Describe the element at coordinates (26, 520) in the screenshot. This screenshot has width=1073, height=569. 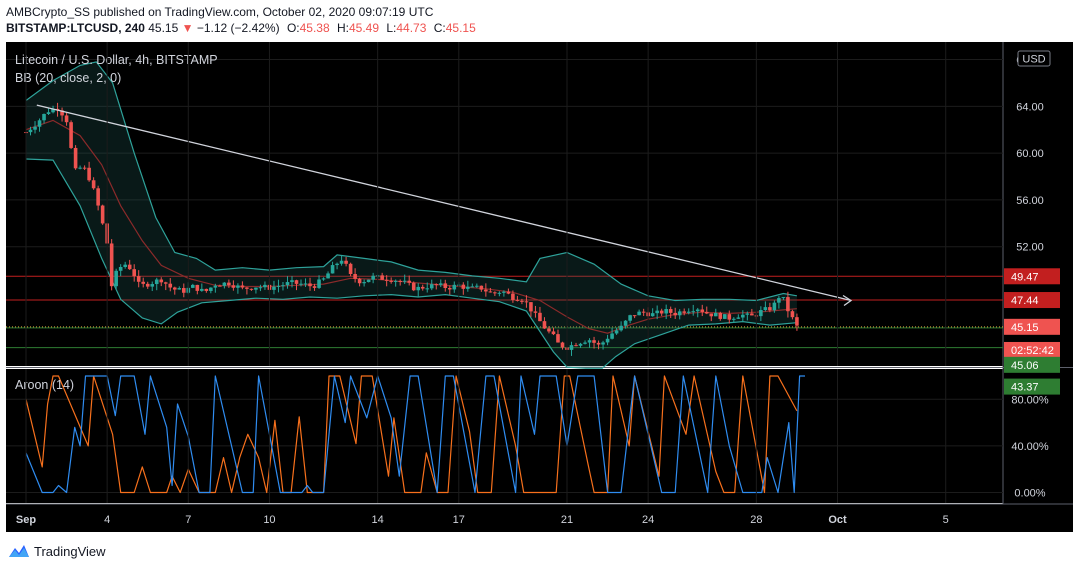
I see `time-tick-label: Sep` at that location.